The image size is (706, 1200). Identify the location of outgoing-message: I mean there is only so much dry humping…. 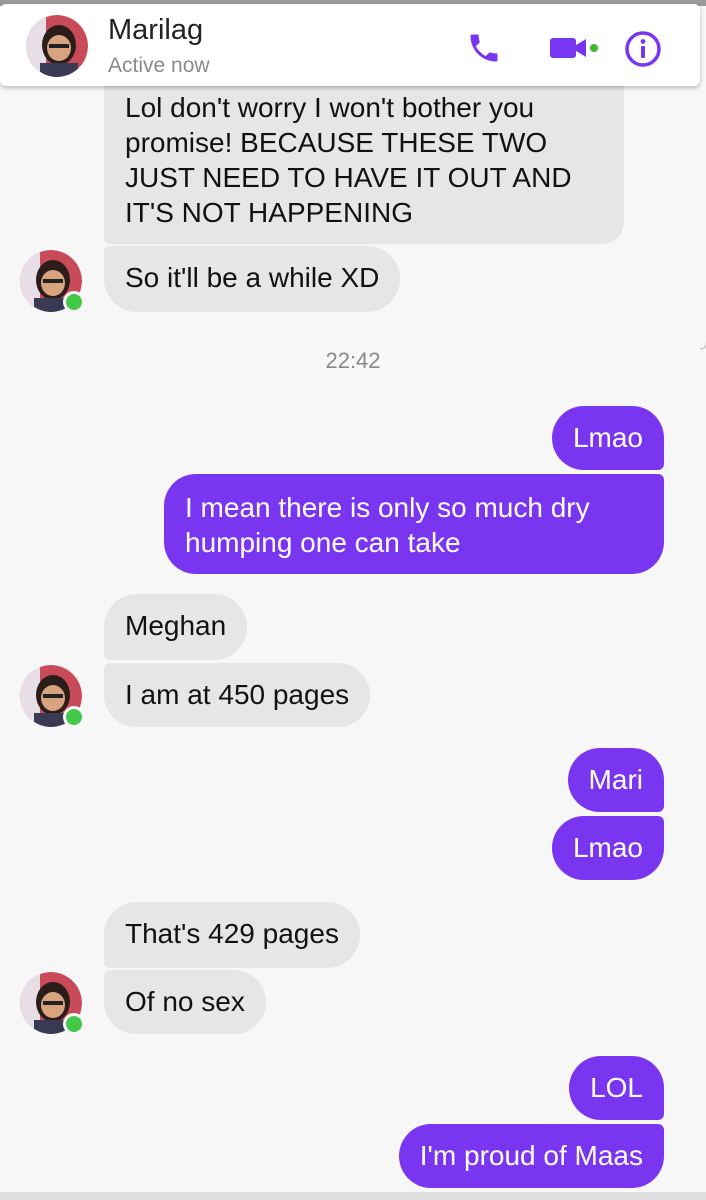
(414, 524).